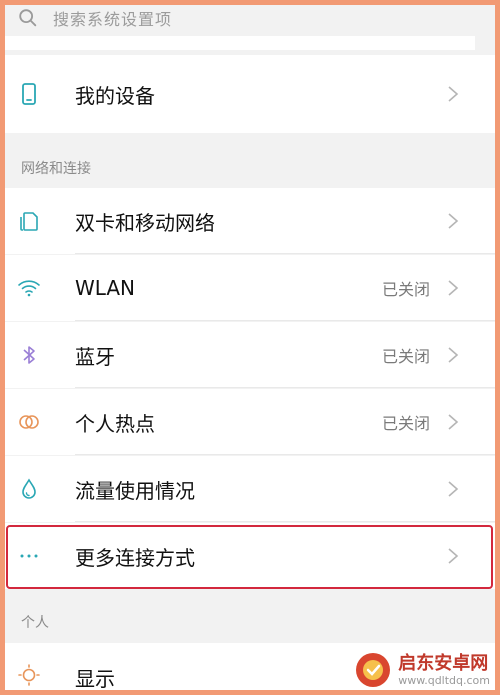  What do you see at coordinates (250, 94) in the screenshot?
I see `my-device-item: 我的设备` at bounding box center [250, 94].